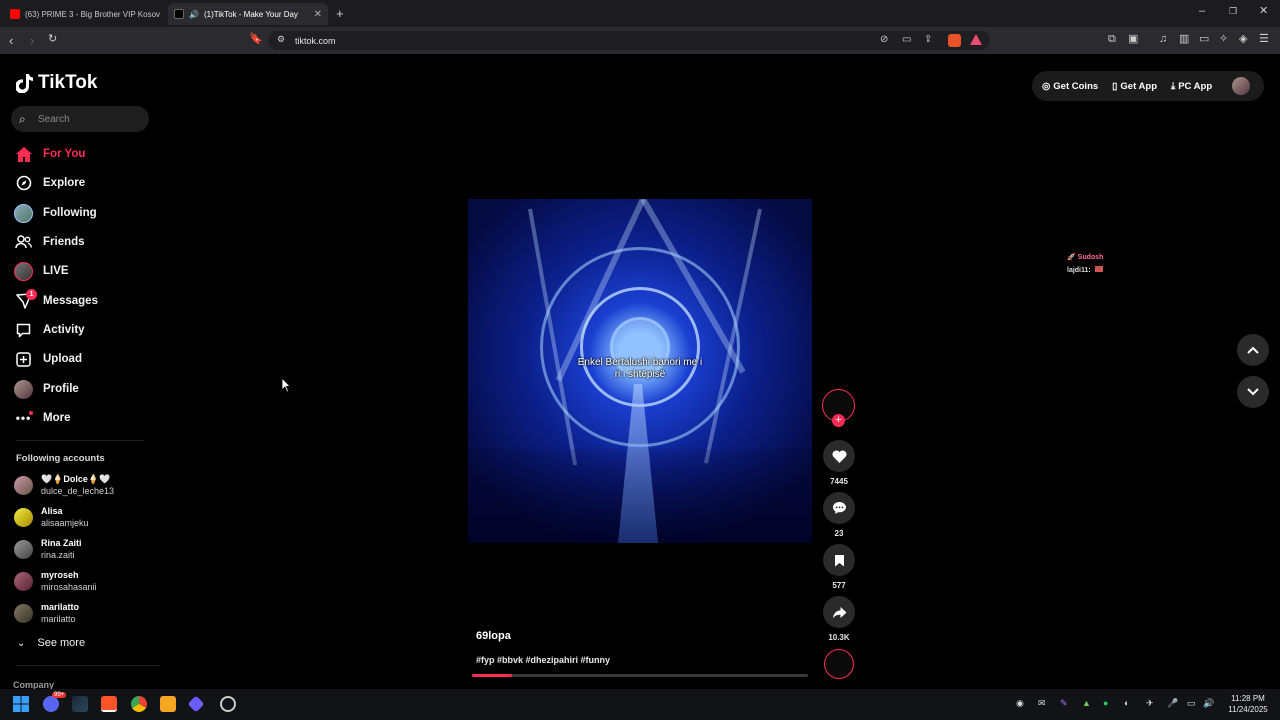  I want to click on more-dot-badge, so click(31, 412).